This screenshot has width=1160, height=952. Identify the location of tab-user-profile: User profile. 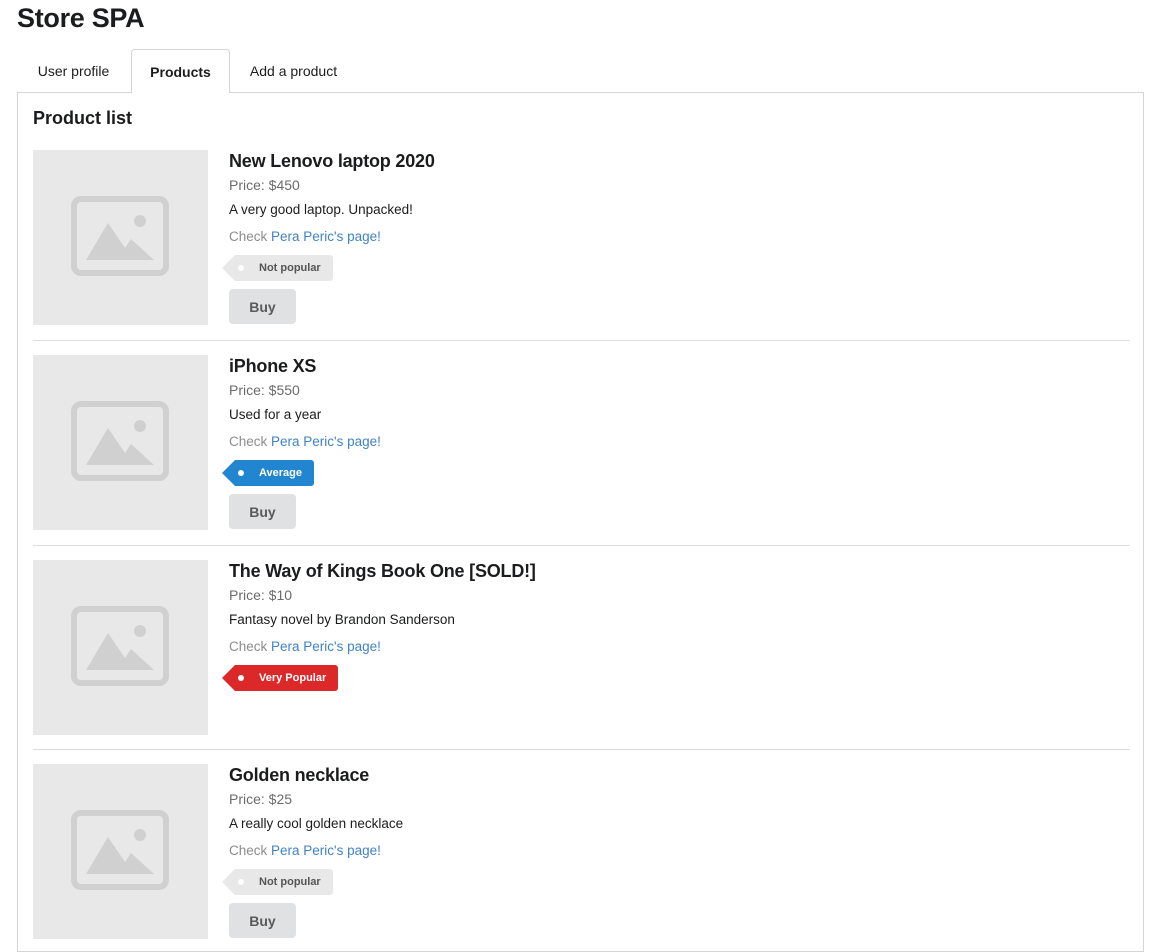
(73, 70).